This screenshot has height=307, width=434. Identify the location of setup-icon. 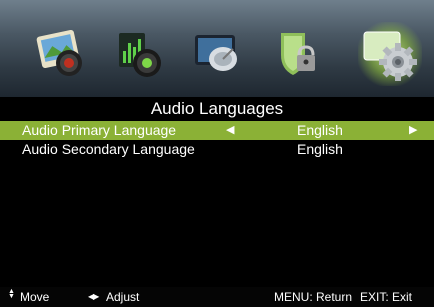
(389, 53).